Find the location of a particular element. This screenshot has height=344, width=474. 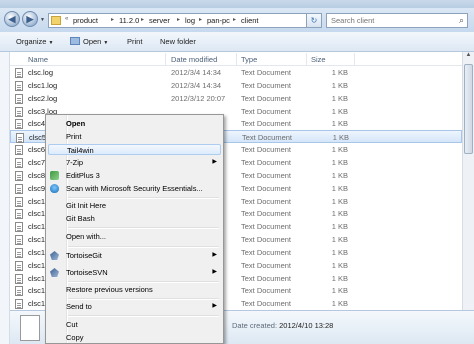

file-row: clsc1.log 2012/3/4 14:34 Text Document 1 KB is located at coordinates (236, 85).